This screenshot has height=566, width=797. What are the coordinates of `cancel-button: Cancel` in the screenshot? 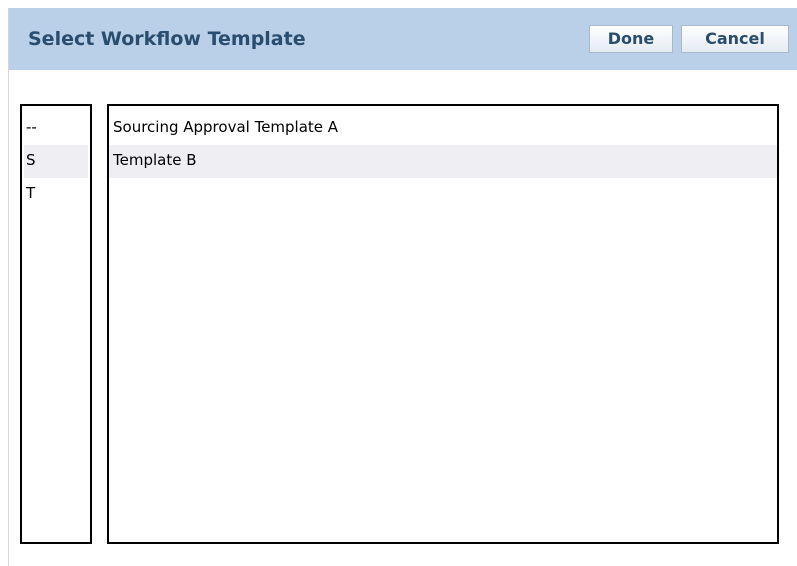 It's located at (735, 39).